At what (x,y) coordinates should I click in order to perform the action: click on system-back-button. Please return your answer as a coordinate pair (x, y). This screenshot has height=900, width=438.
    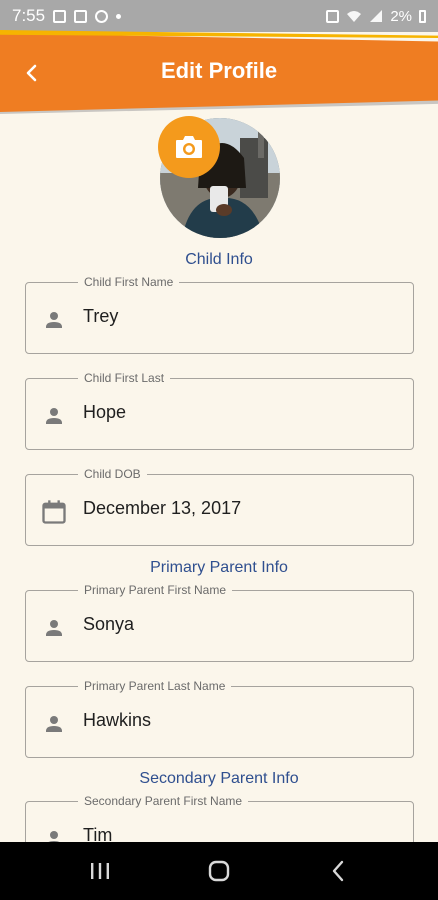
    Looking at the image, I should click on (338, 871).